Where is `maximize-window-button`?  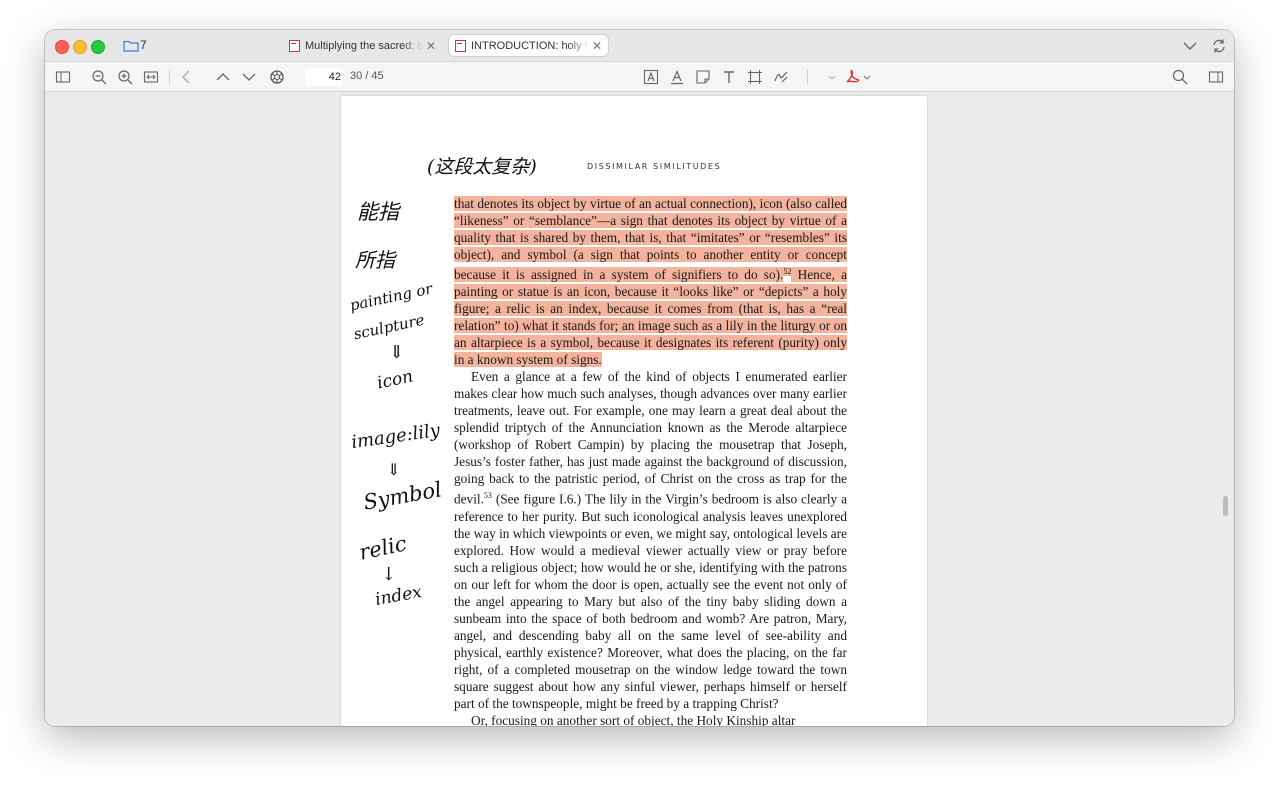 maximize-window-button is located at coordinates (98, 47).